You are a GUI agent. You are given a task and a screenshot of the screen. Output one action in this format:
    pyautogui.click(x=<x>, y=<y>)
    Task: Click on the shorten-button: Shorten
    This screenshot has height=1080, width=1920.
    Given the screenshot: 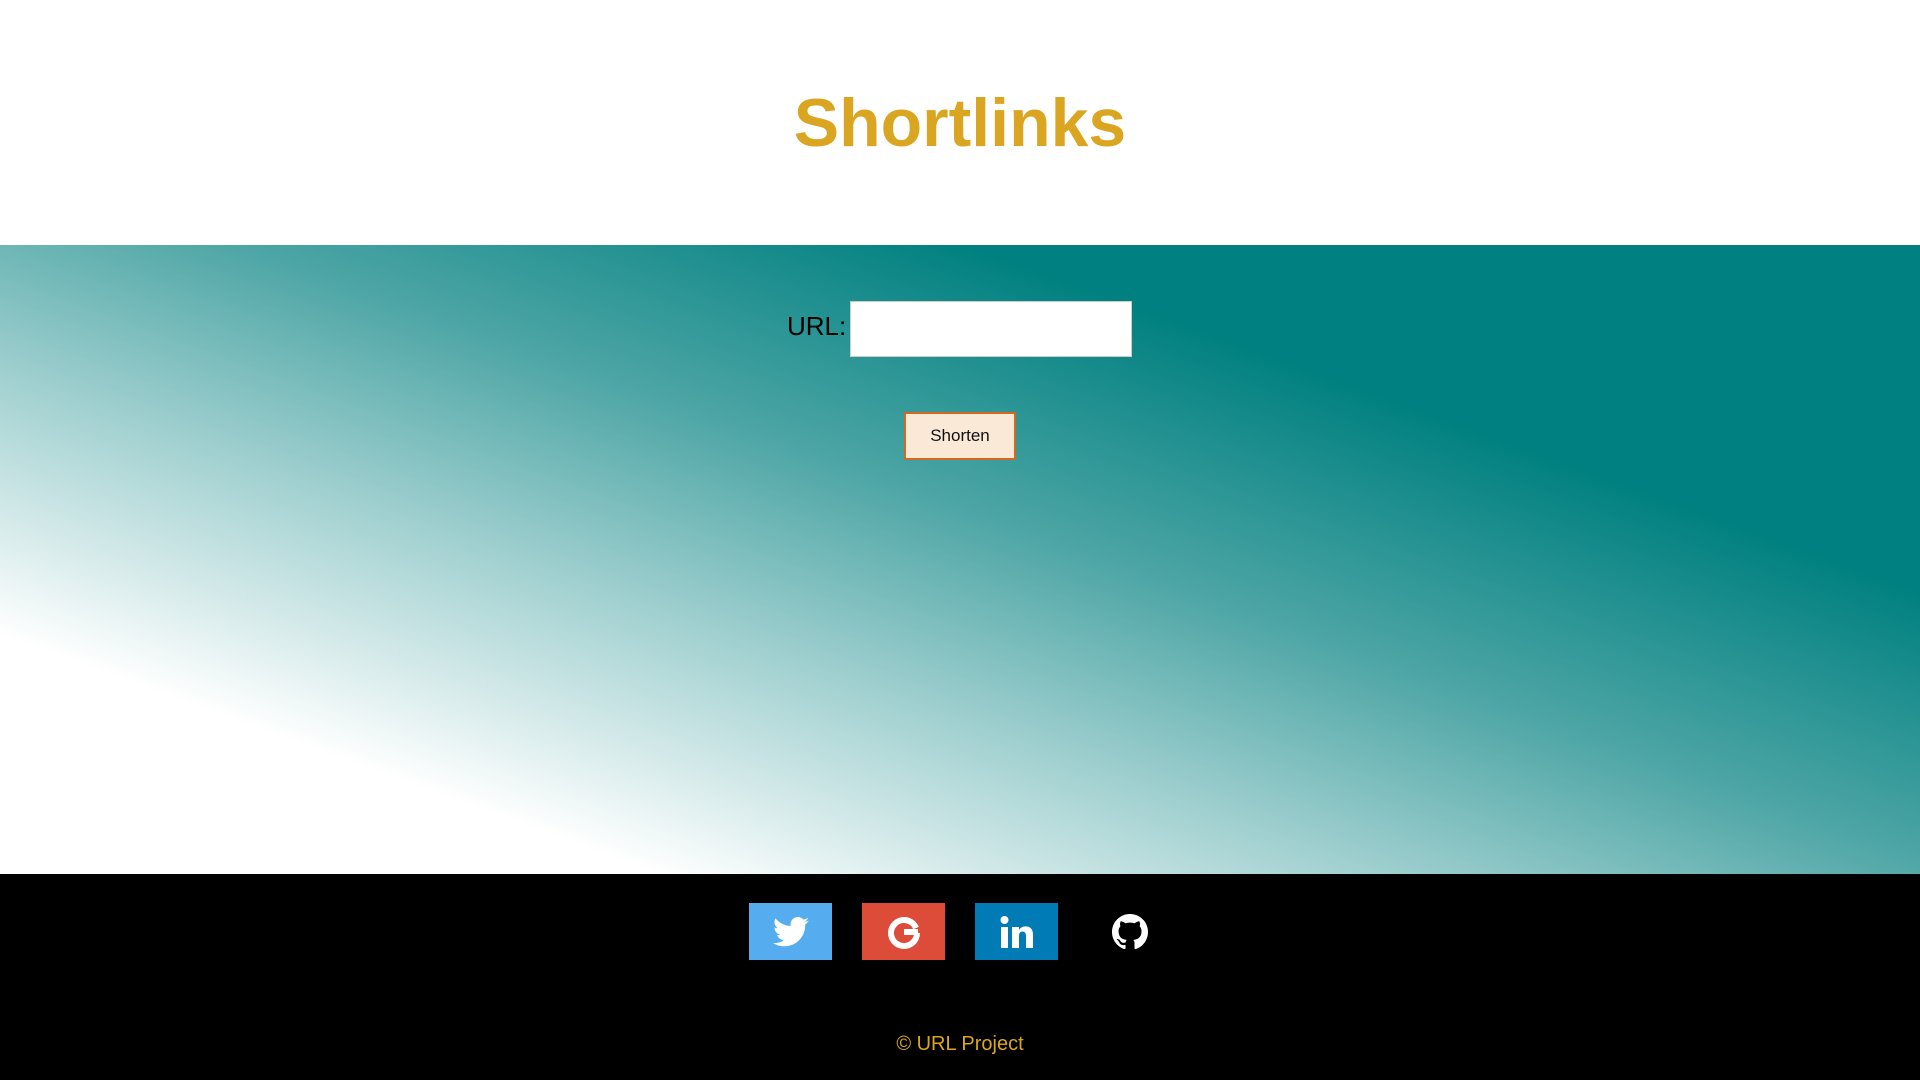 What is the action you would take?
    pyautogui.click(x=960, y=436)
    